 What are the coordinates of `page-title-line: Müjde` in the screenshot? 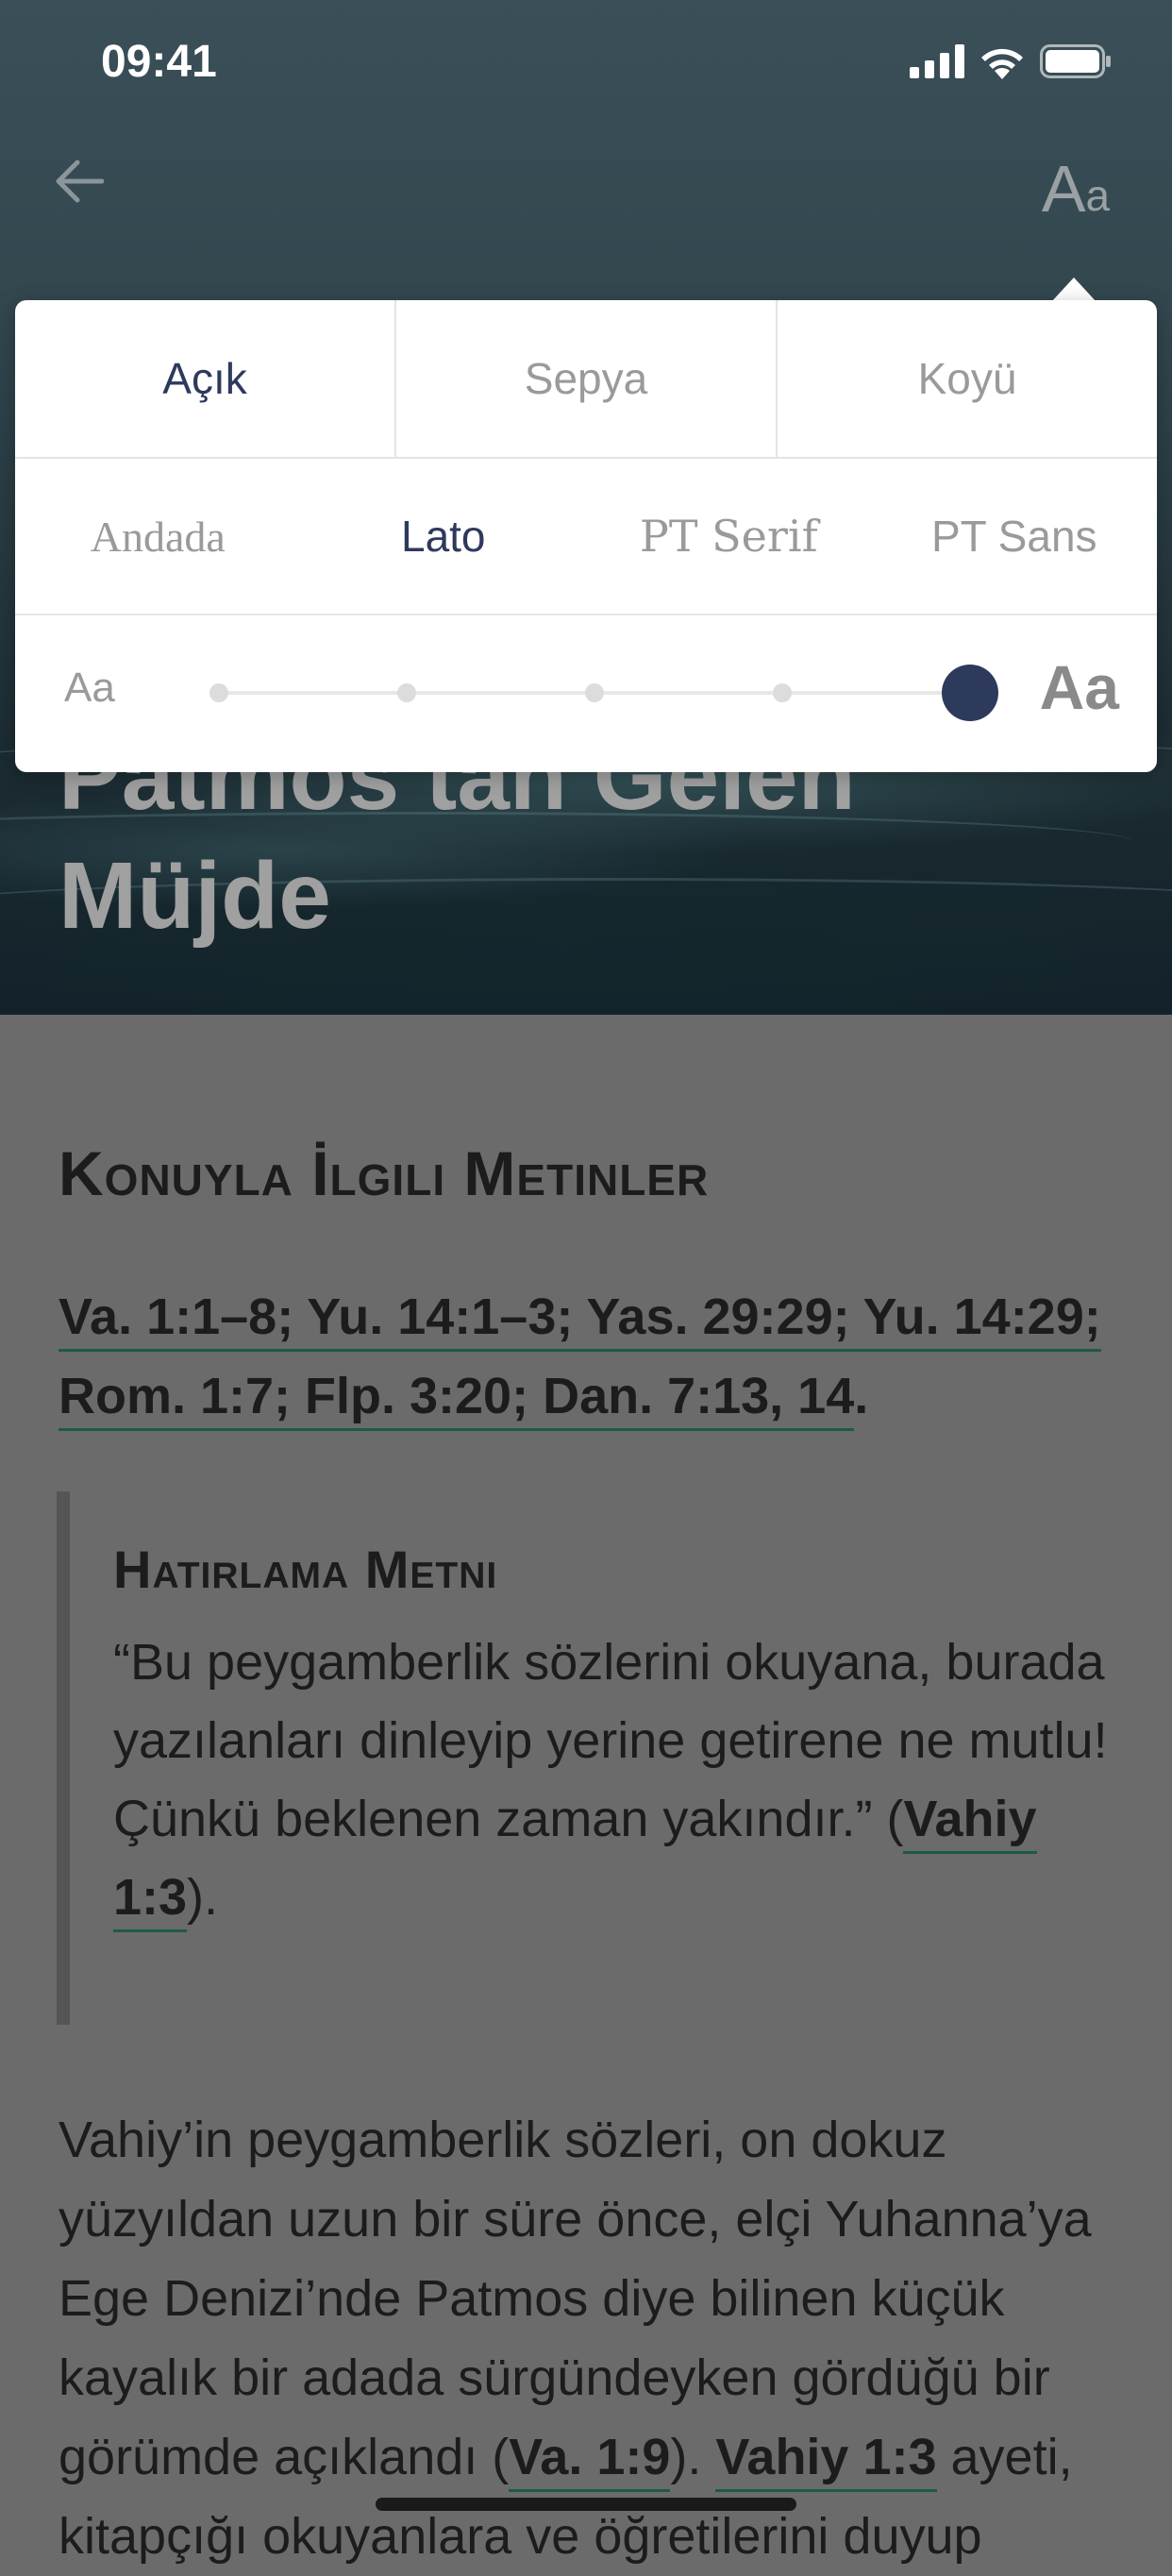 It's located at (195, 896).